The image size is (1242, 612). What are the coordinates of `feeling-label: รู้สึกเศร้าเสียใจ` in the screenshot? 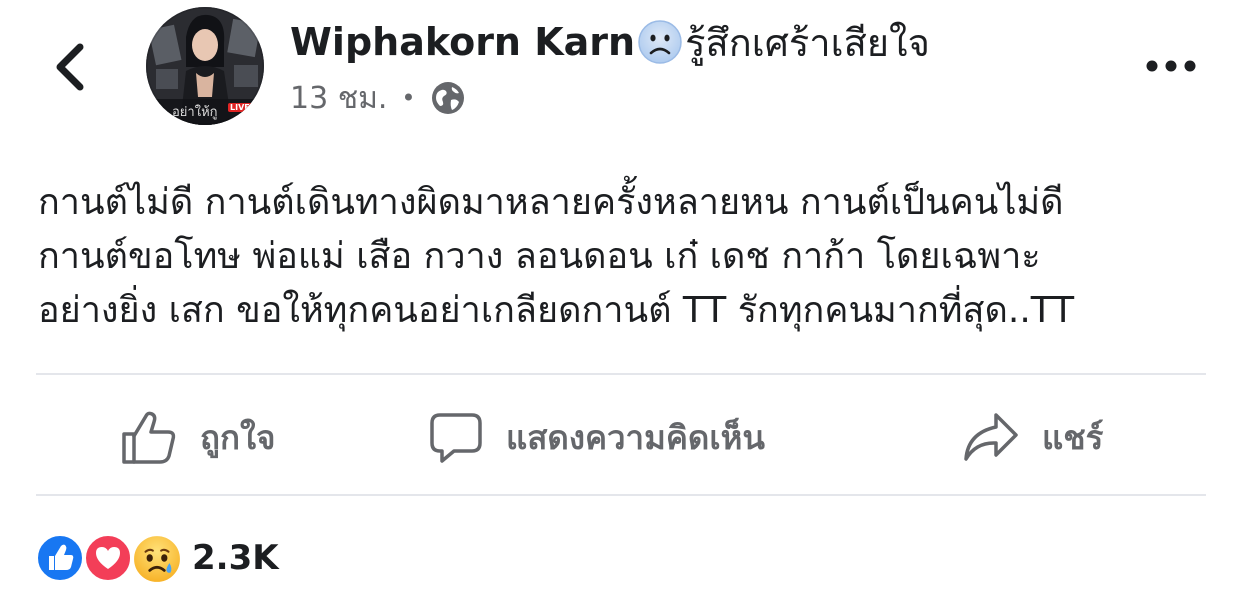 It's located at (807, 42).